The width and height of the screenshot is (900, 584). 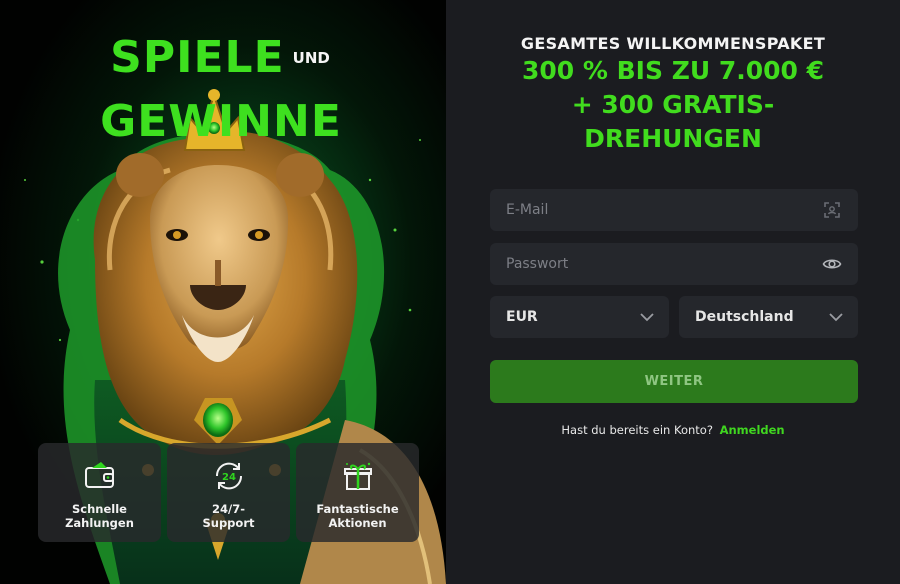 What do you see at coordinates (197, 57) in the screenshot?
I see `headline-play: SPIELE` at bounding box center [197, 57].